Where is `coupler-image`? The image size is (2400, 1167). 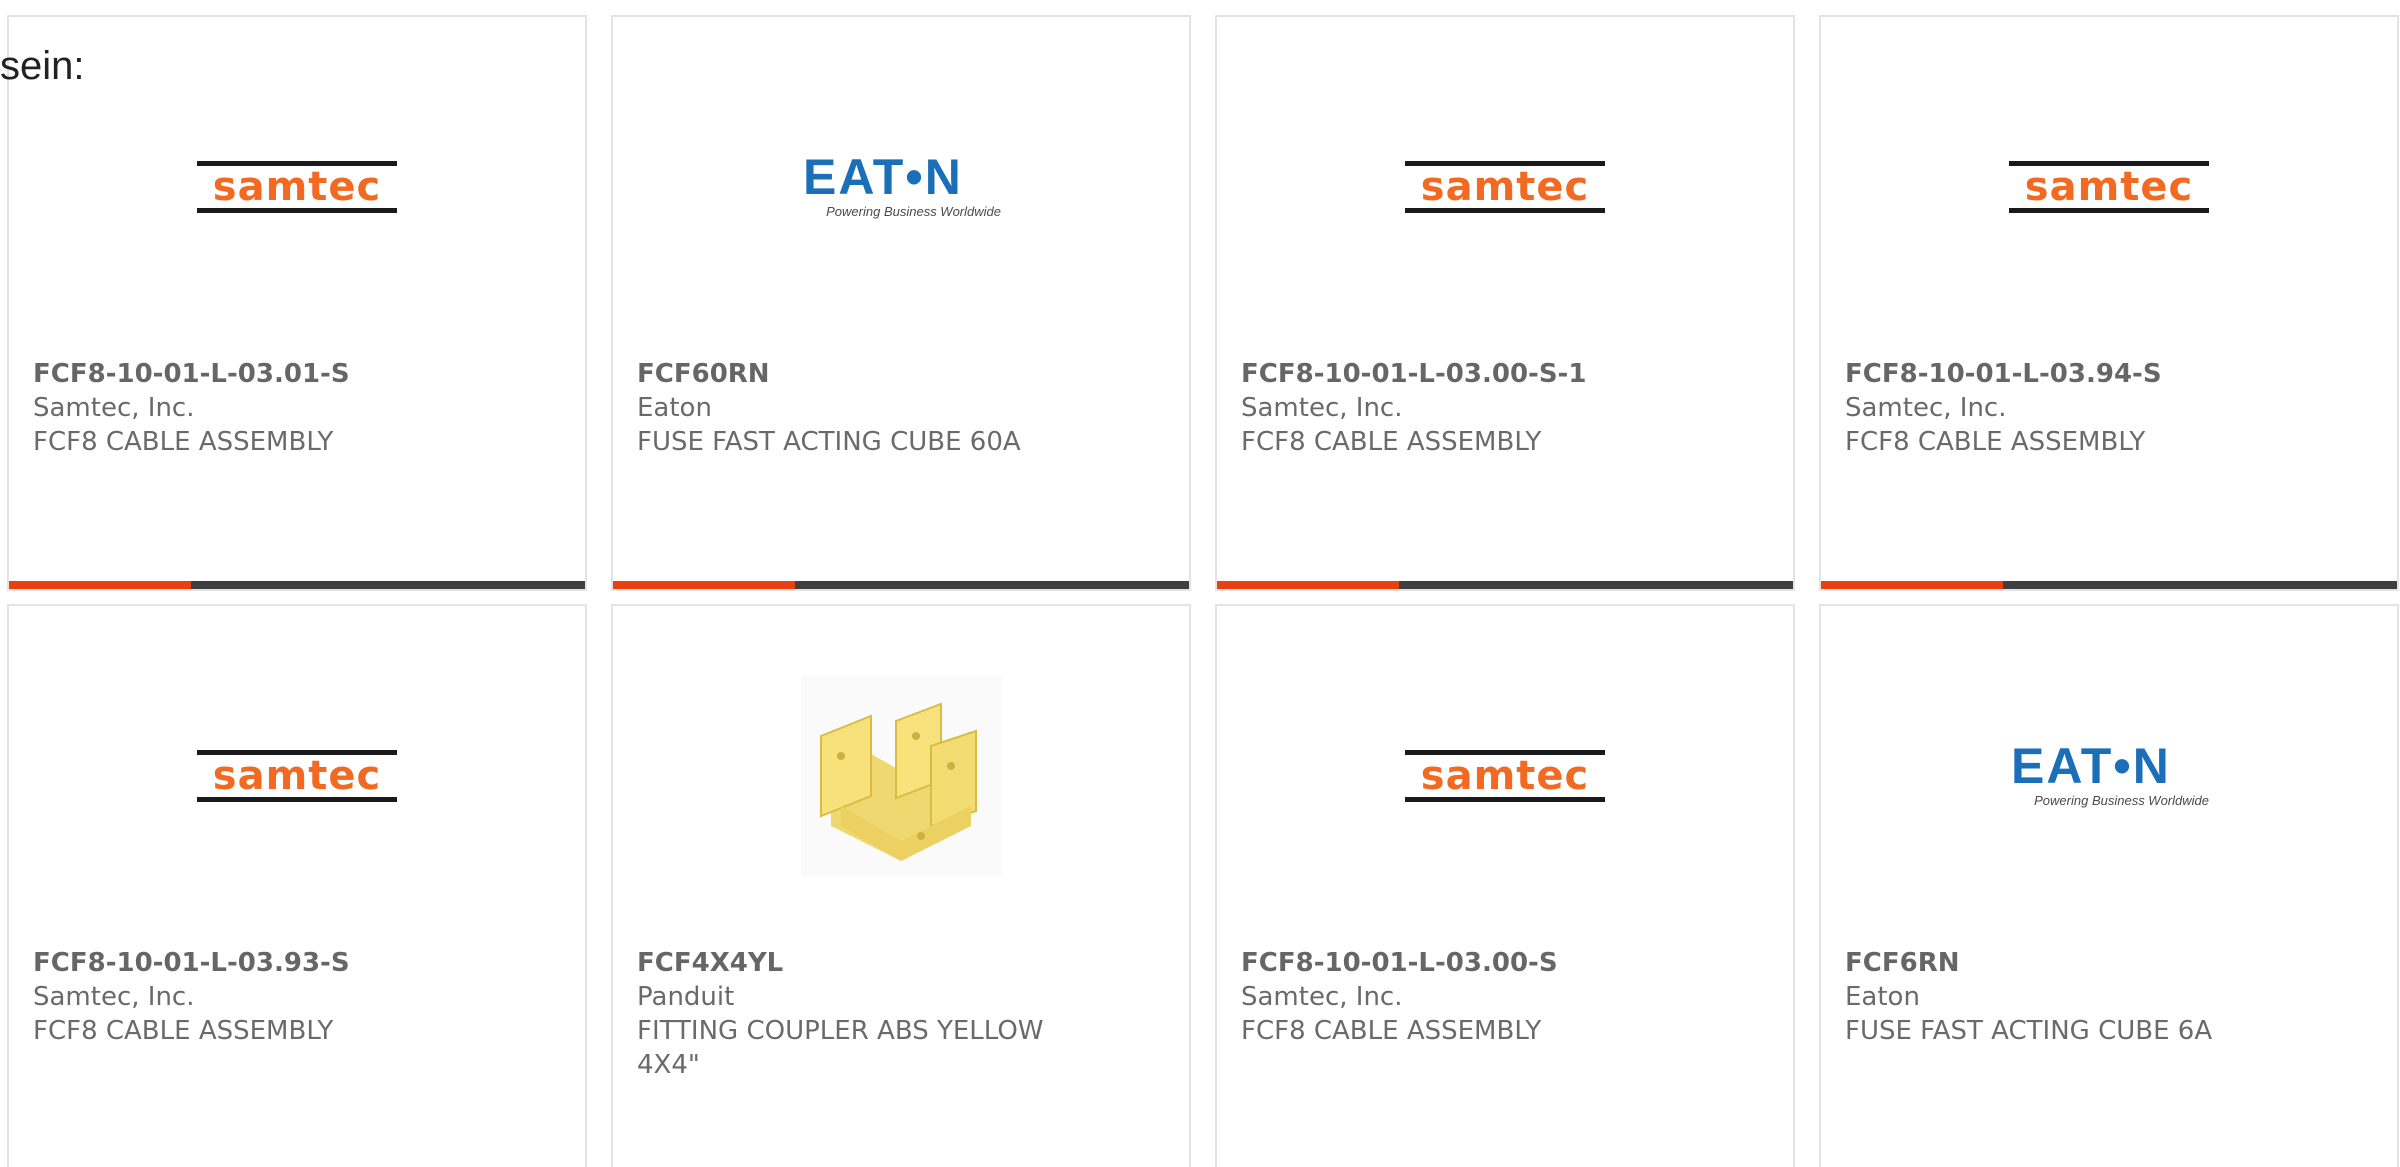
coupler-image is located at coordinates (901, 776).